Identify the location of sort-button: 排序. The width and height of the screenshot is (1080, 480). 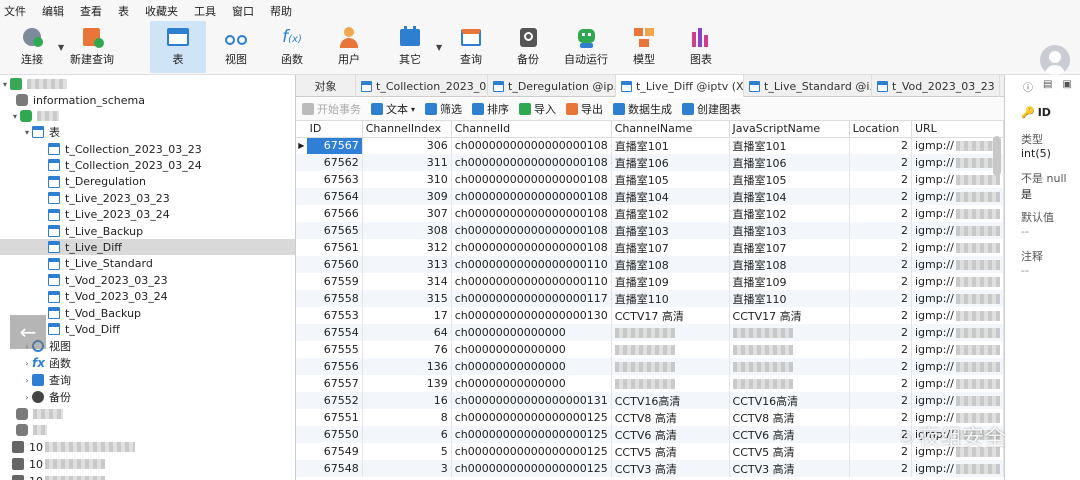
(490, 109).